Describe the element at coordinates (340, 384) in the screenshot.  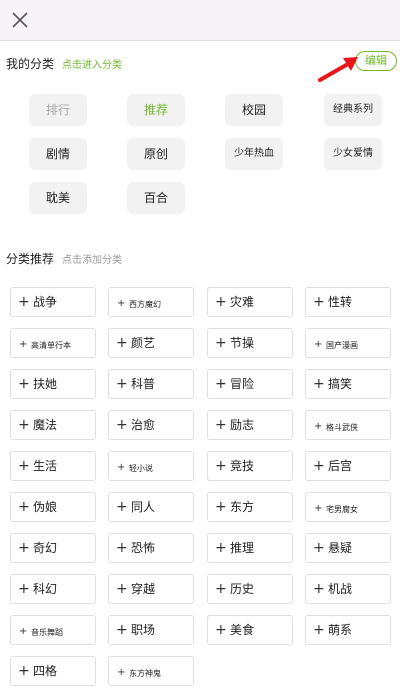
I see `recommended-item-label: 搞笑` at that location.